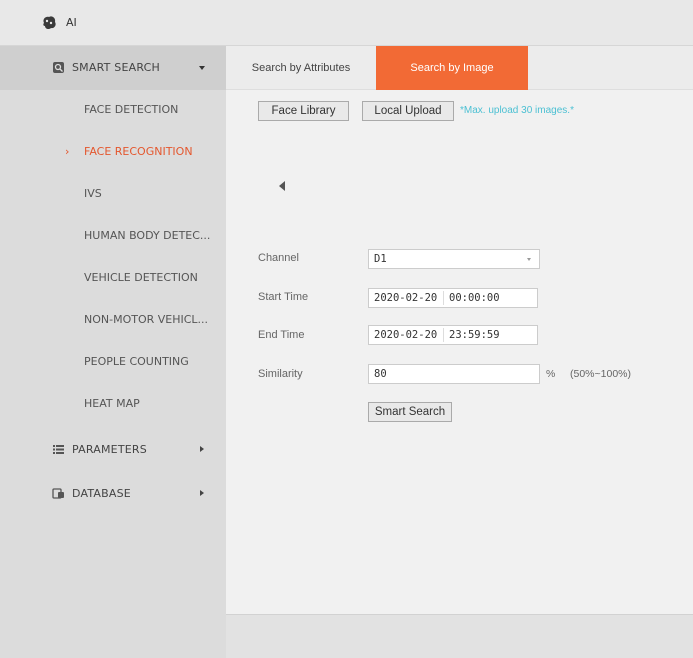 This screenshot has width=693, height=658. What do you see at coordinates (58, 493) in the screenshot?
I see `database-icon` at bounding box center [58, 493].